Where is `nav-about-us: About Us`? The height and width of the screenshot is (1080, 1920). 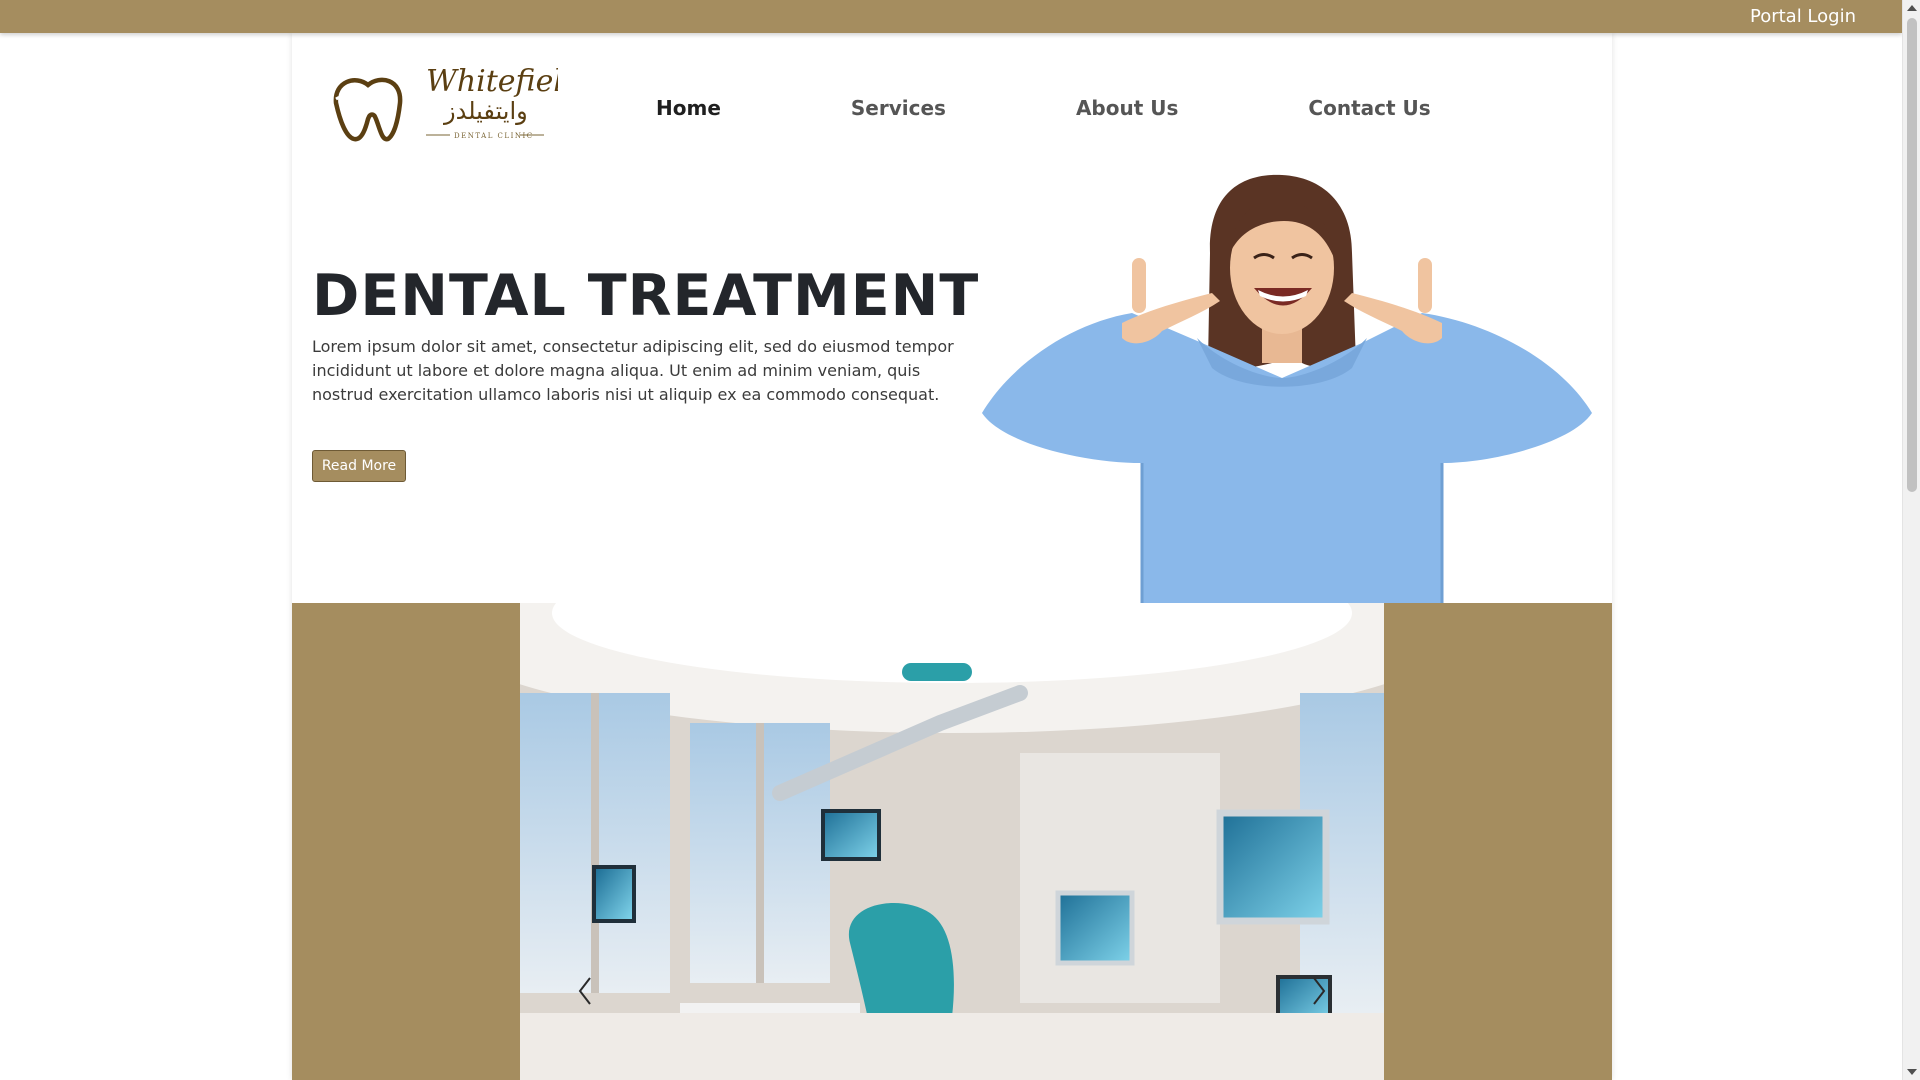
nav-about-us: About Us is located at coordinates (1127, 108).